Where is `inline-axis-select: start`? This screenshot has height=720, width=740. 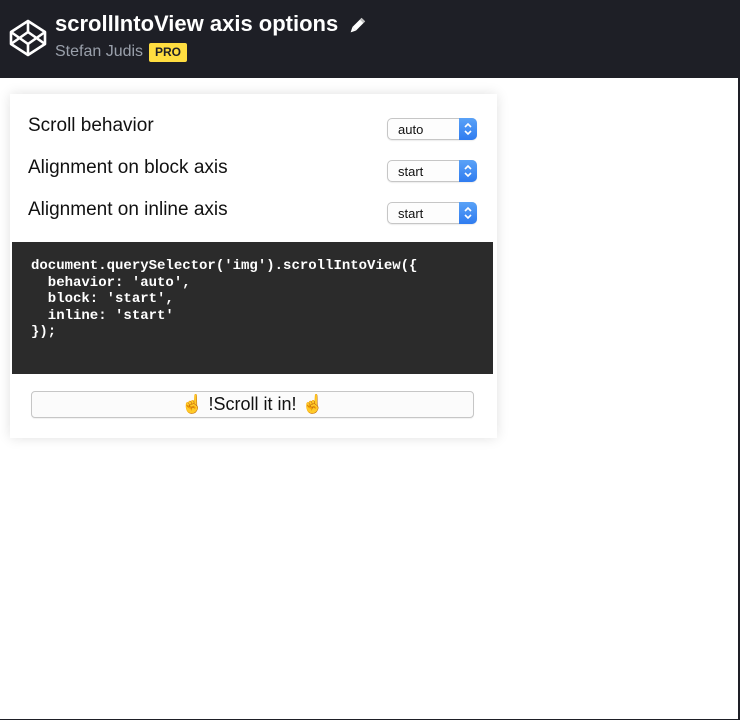 inline-axis-select: start is located at coordinates (432, 213).